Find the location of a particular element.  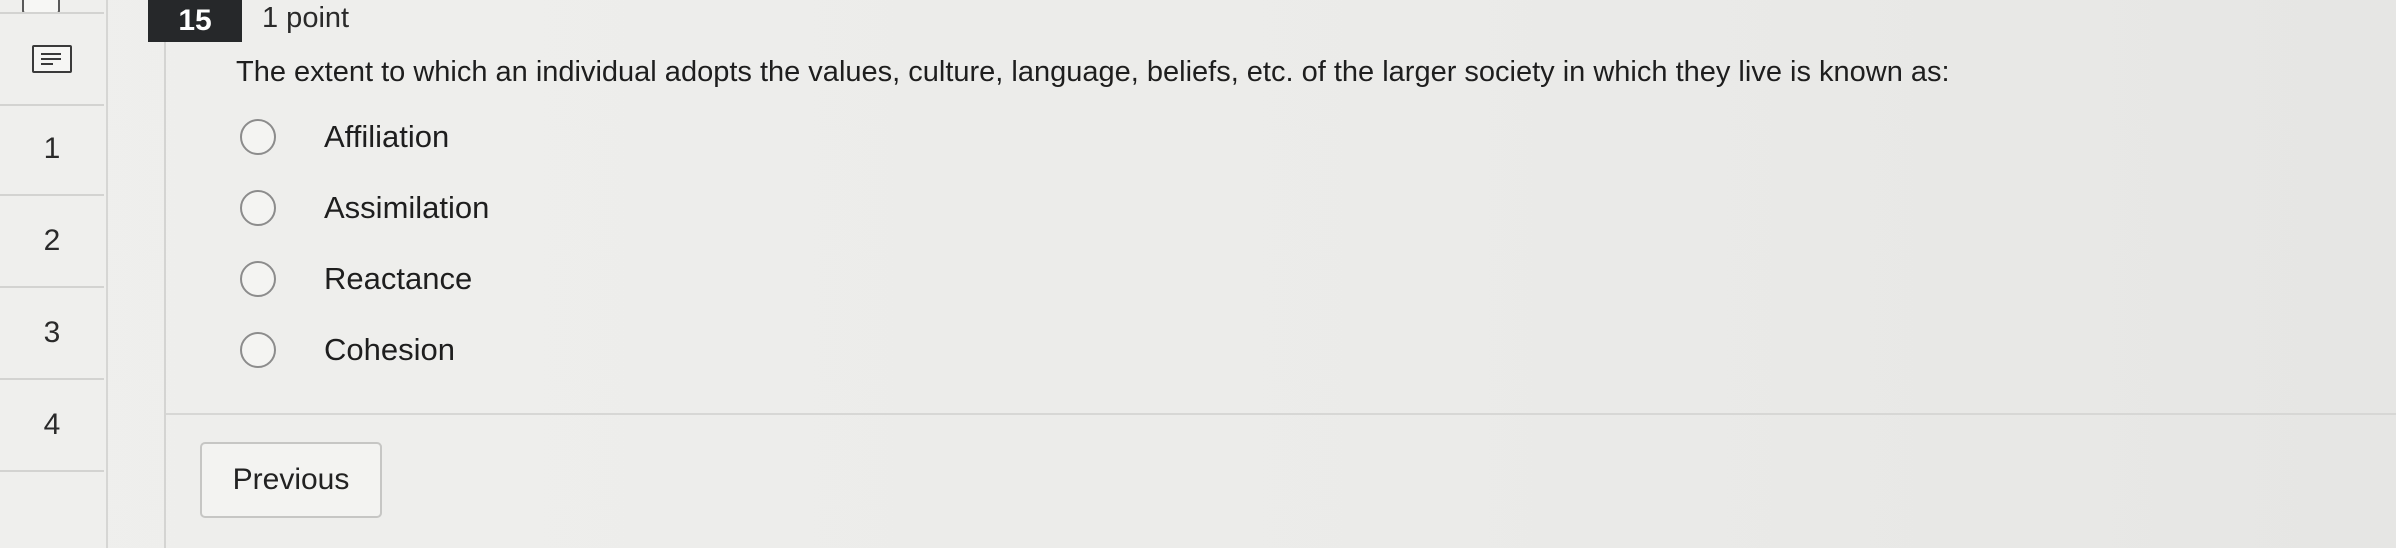

answer-option-reactance: Reactance is located at coordinates (356, 279).